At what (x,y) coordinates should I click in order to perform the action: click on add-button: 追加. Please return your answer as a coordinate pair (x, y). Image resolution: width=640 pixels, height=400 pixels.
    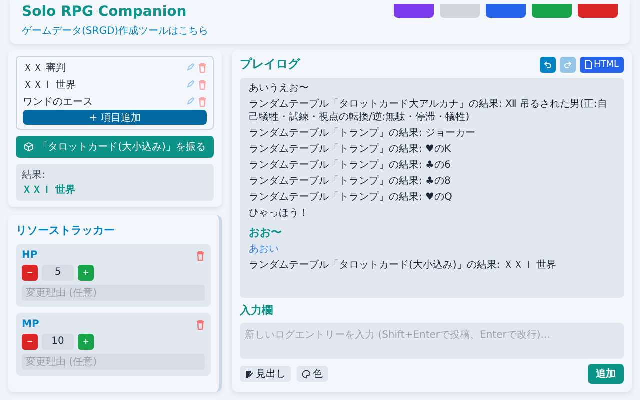
    Looking at the image, I should click on (606, 374).